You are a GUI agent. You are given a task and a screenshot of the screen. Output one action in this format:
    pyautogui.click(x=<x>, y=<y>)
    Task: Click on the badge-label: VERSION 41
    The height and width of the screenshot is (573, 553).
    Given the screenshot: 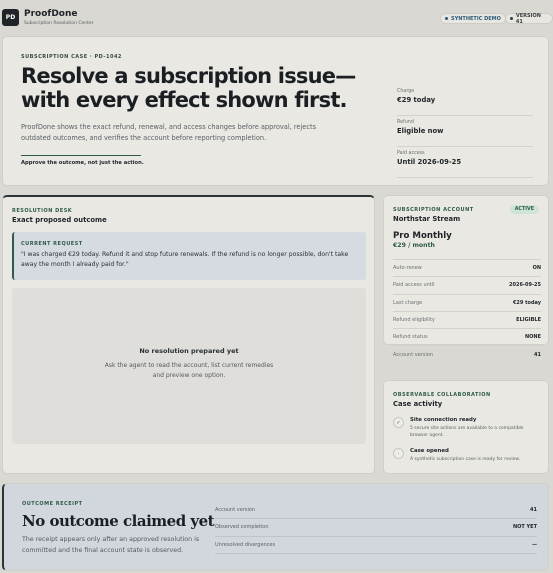 What is the action you would take?
    pyautogui.click(x=528, y=18)
    